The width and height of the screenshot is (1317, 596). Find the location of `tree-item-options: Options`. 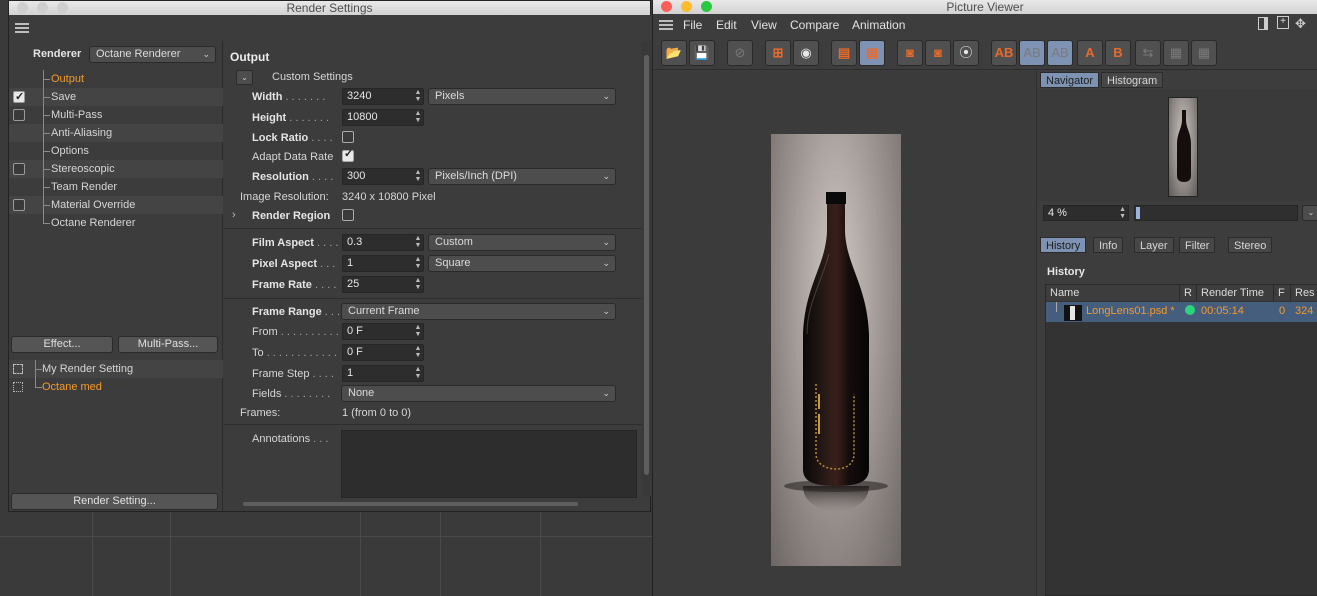

tree-item-options: Options is located at coordinates (116, 151).